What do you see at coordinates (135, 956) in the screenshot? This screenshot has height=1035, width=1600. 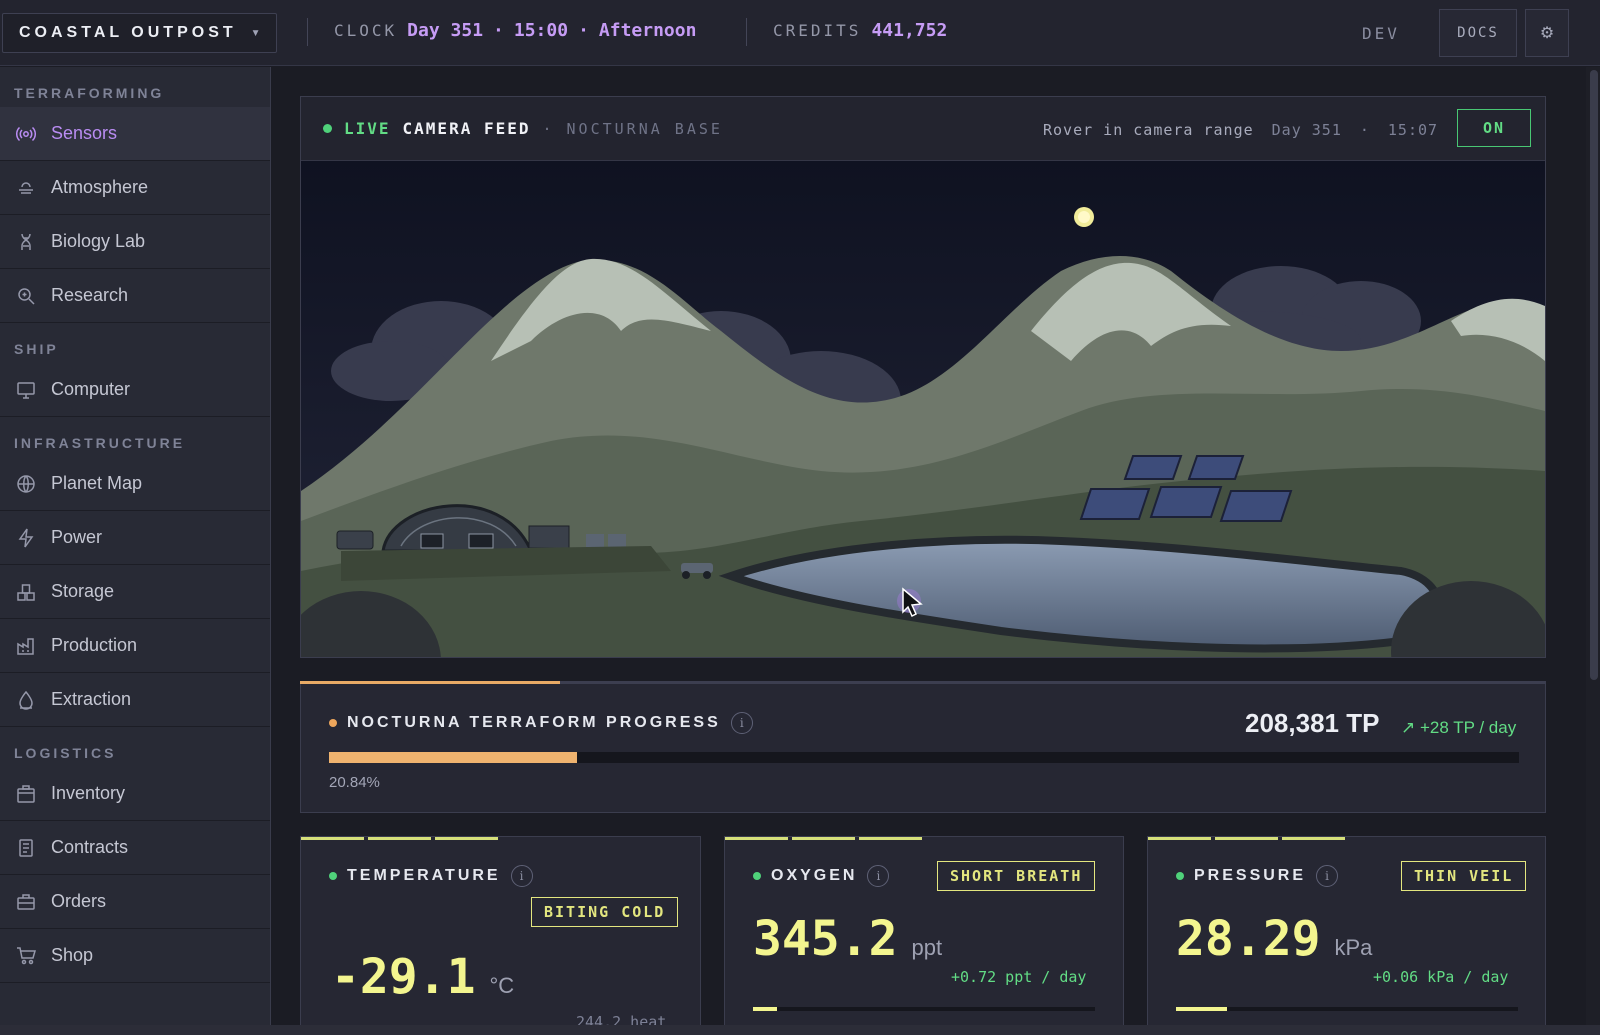 I see `sidebar-item-shop: Shop` at bounding box center [135, 956].